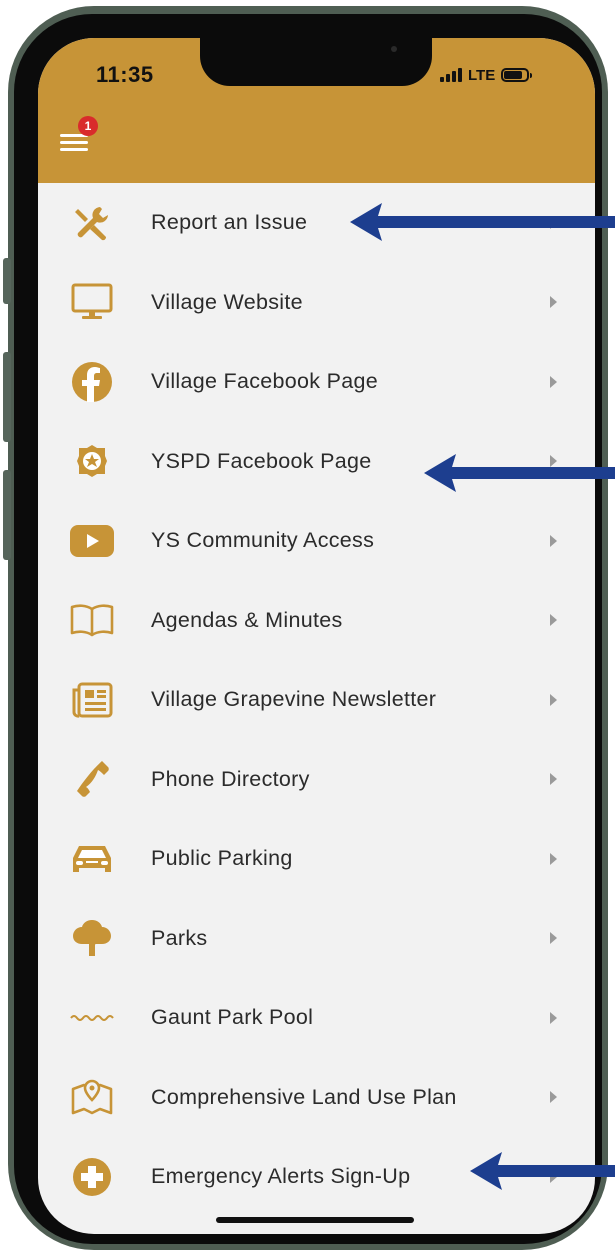  What do you see at coordinates (227, 301) in the screenshot?
I see `menu-item-label: Village Website` at bounding box center [227, 301].